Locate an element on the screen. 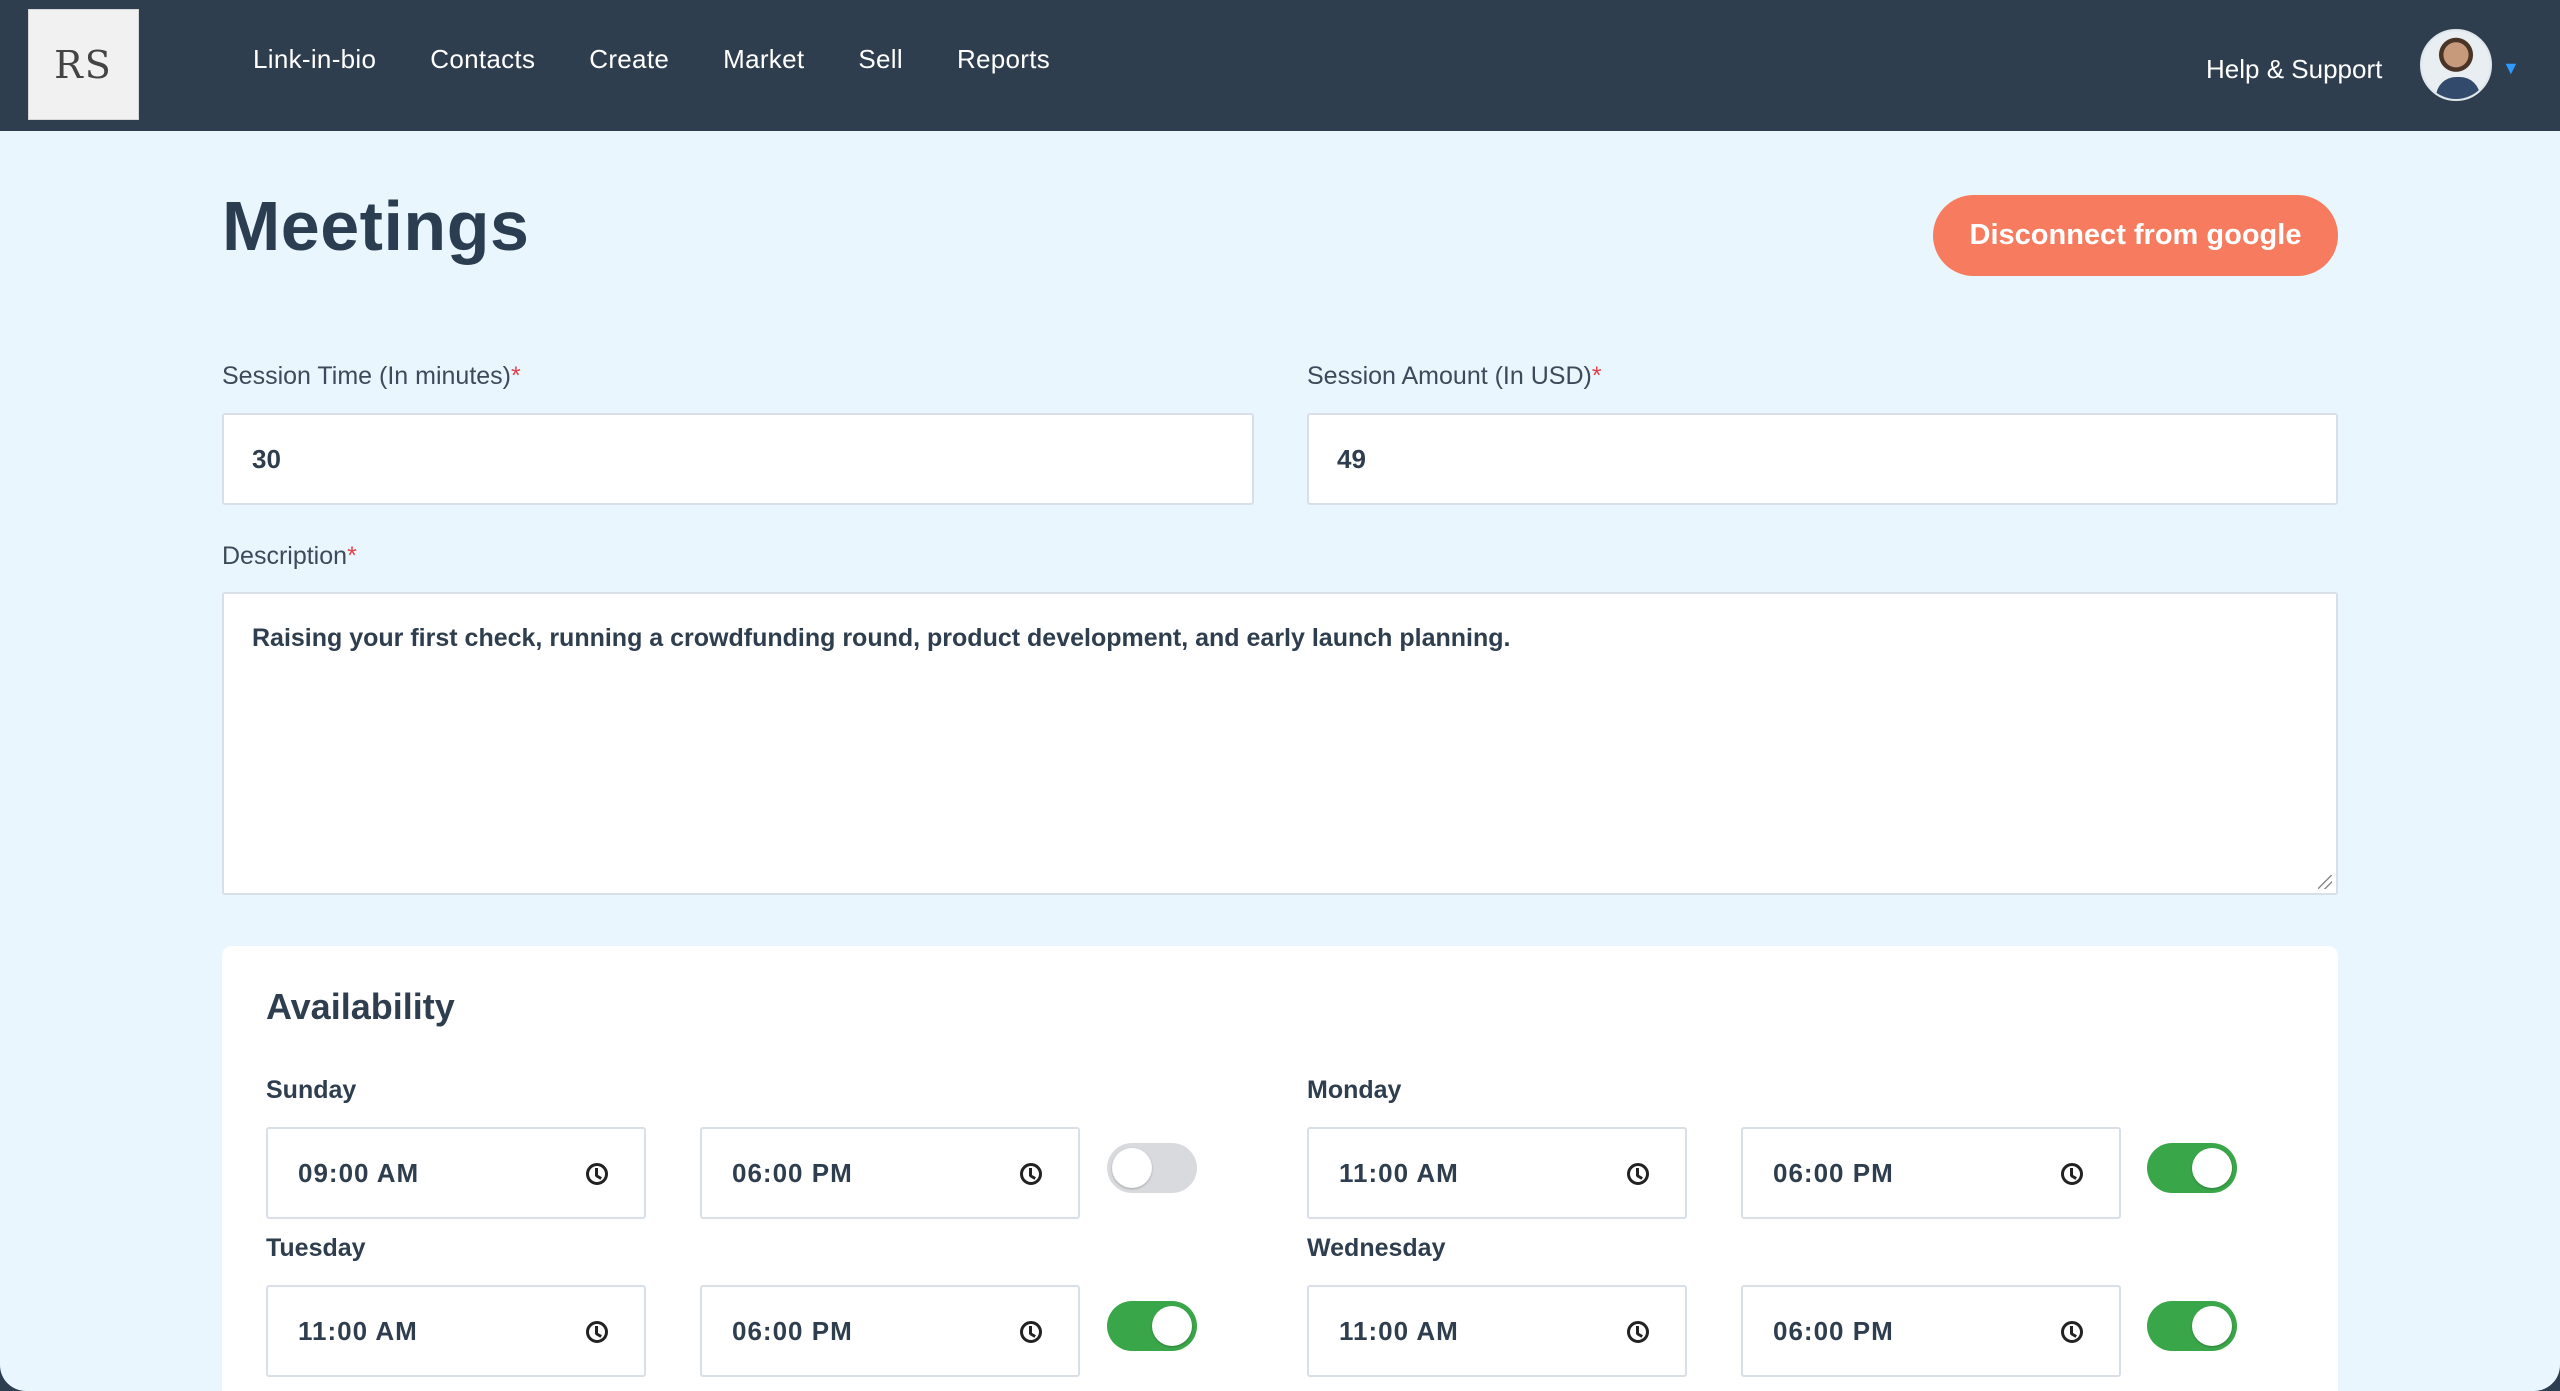 The height and width of the screenshot is (1391, 2560). page-title: Meetings is located at coordinates (376, 226).